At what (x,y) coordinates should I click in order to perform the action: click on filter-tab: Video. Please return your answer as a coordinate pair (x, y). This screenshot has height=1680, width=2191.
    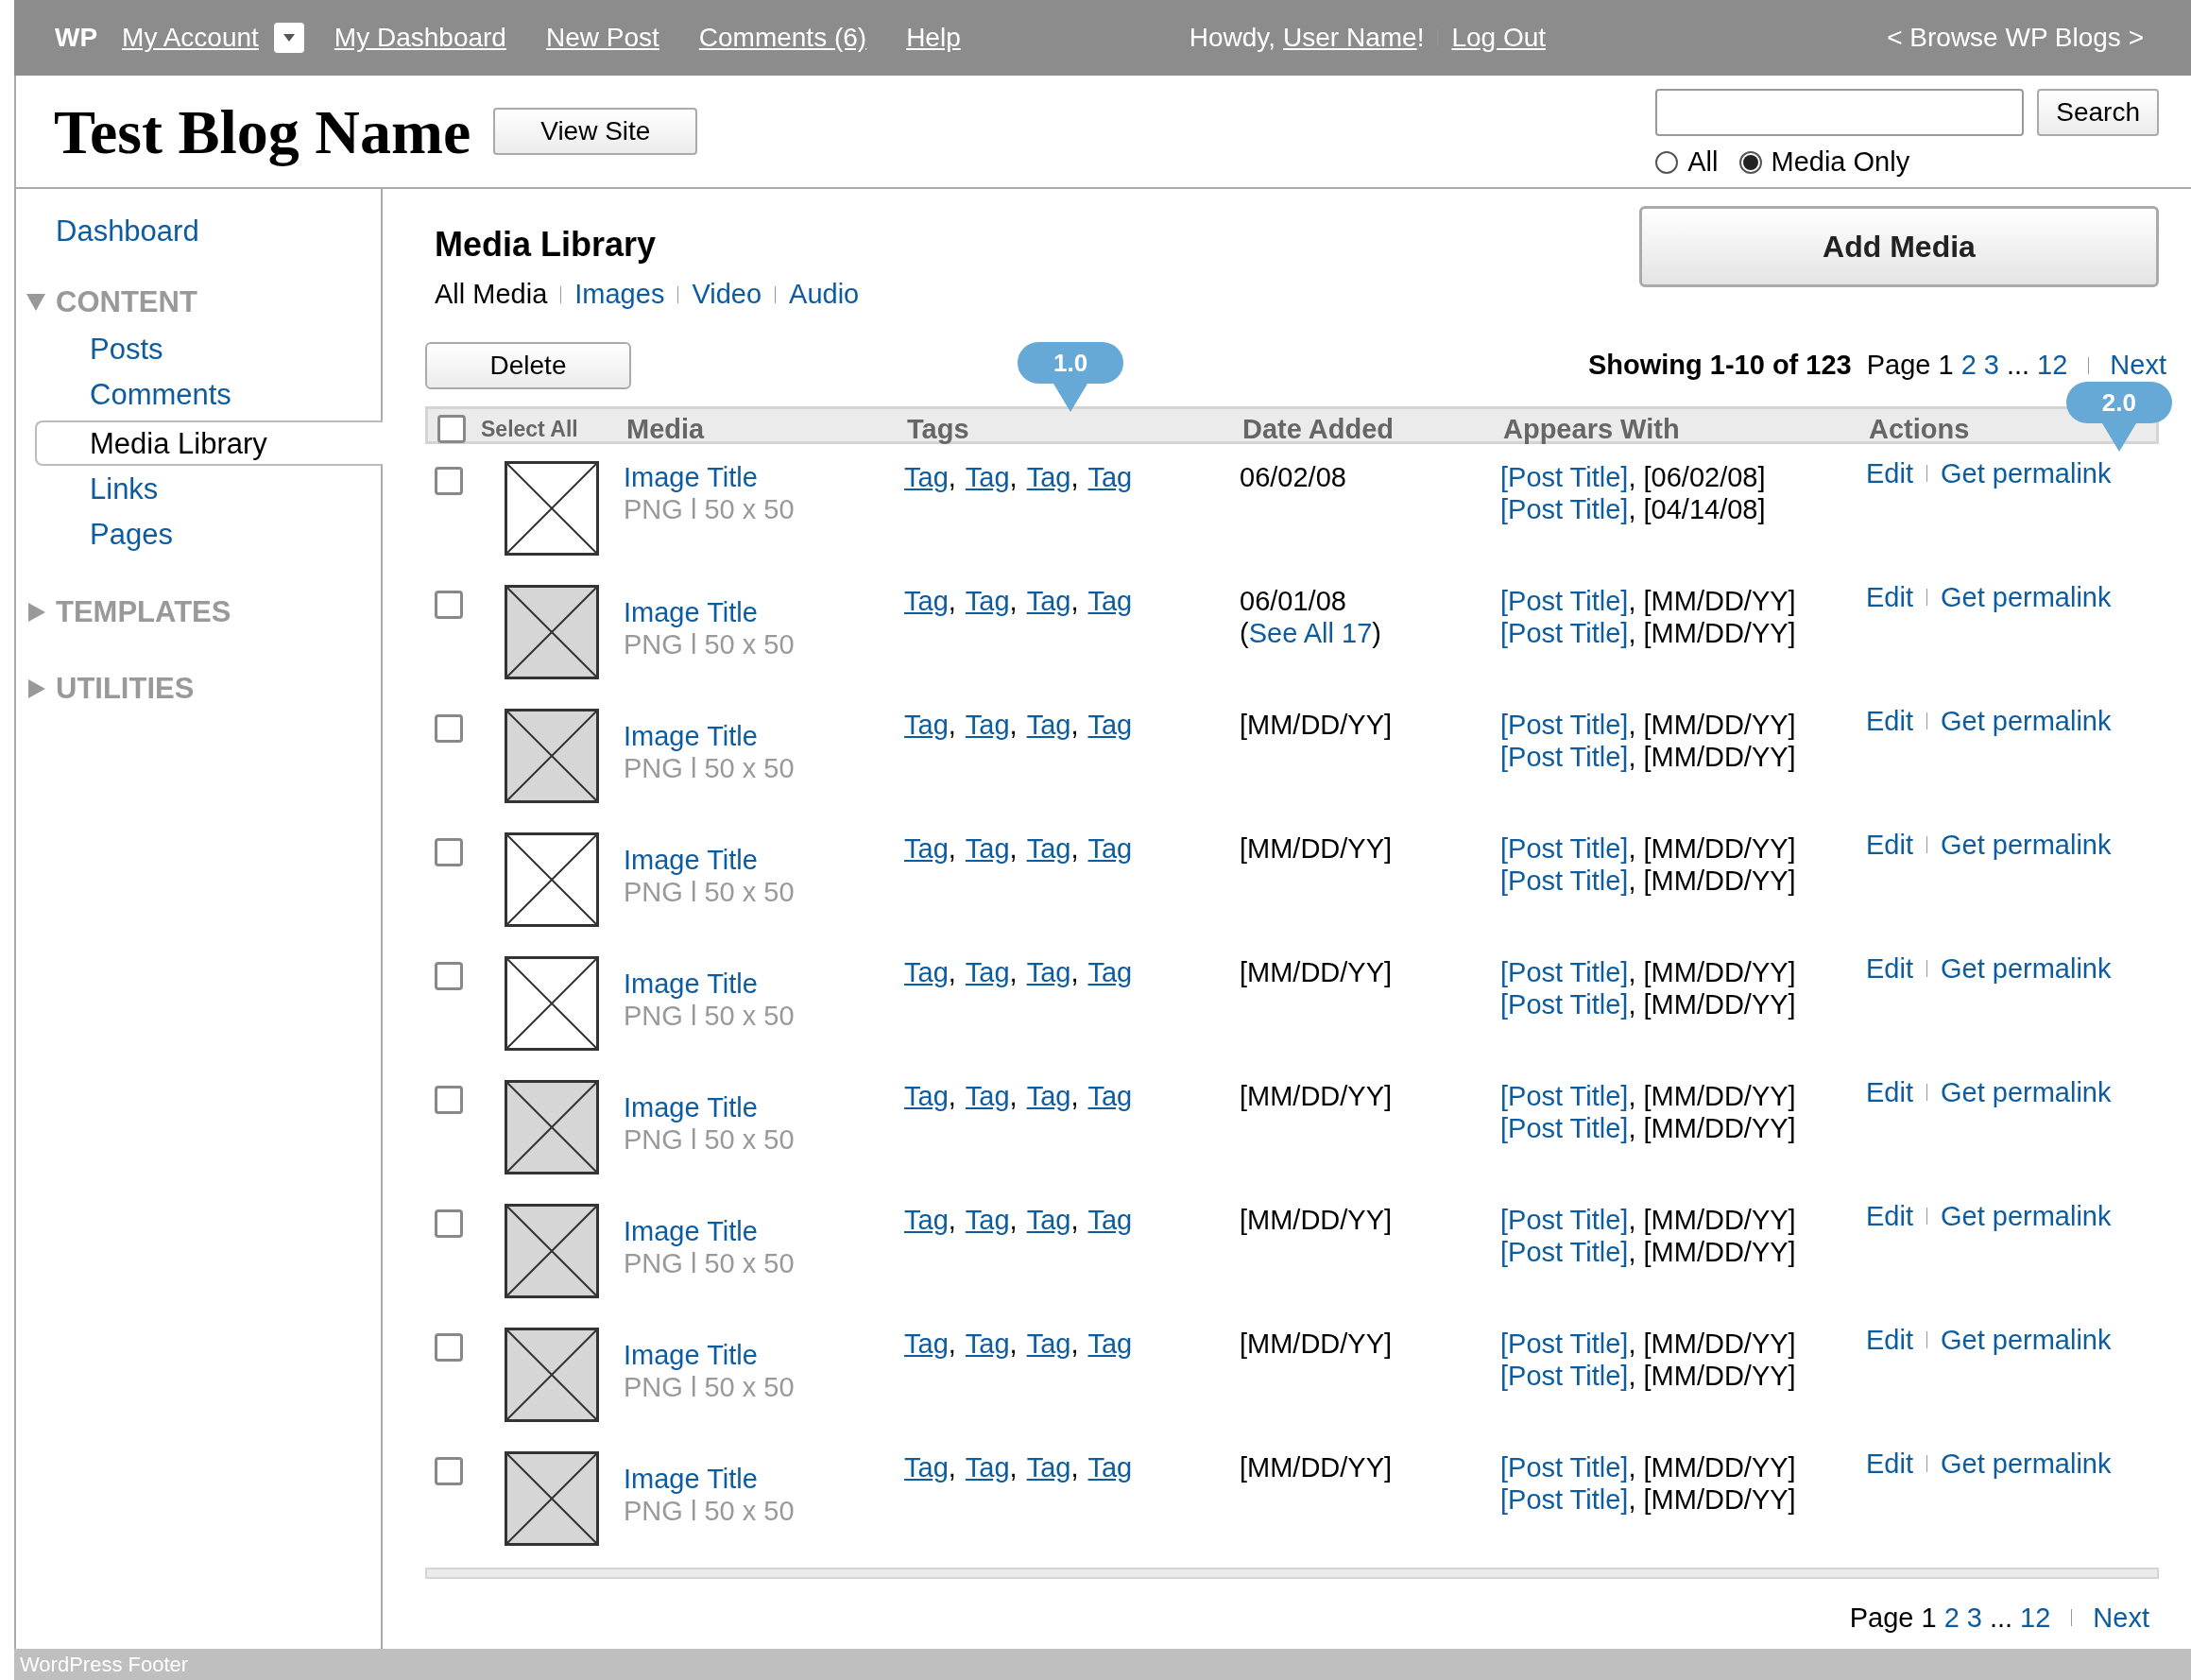
    Looking at the image, I should click on (727, 295).